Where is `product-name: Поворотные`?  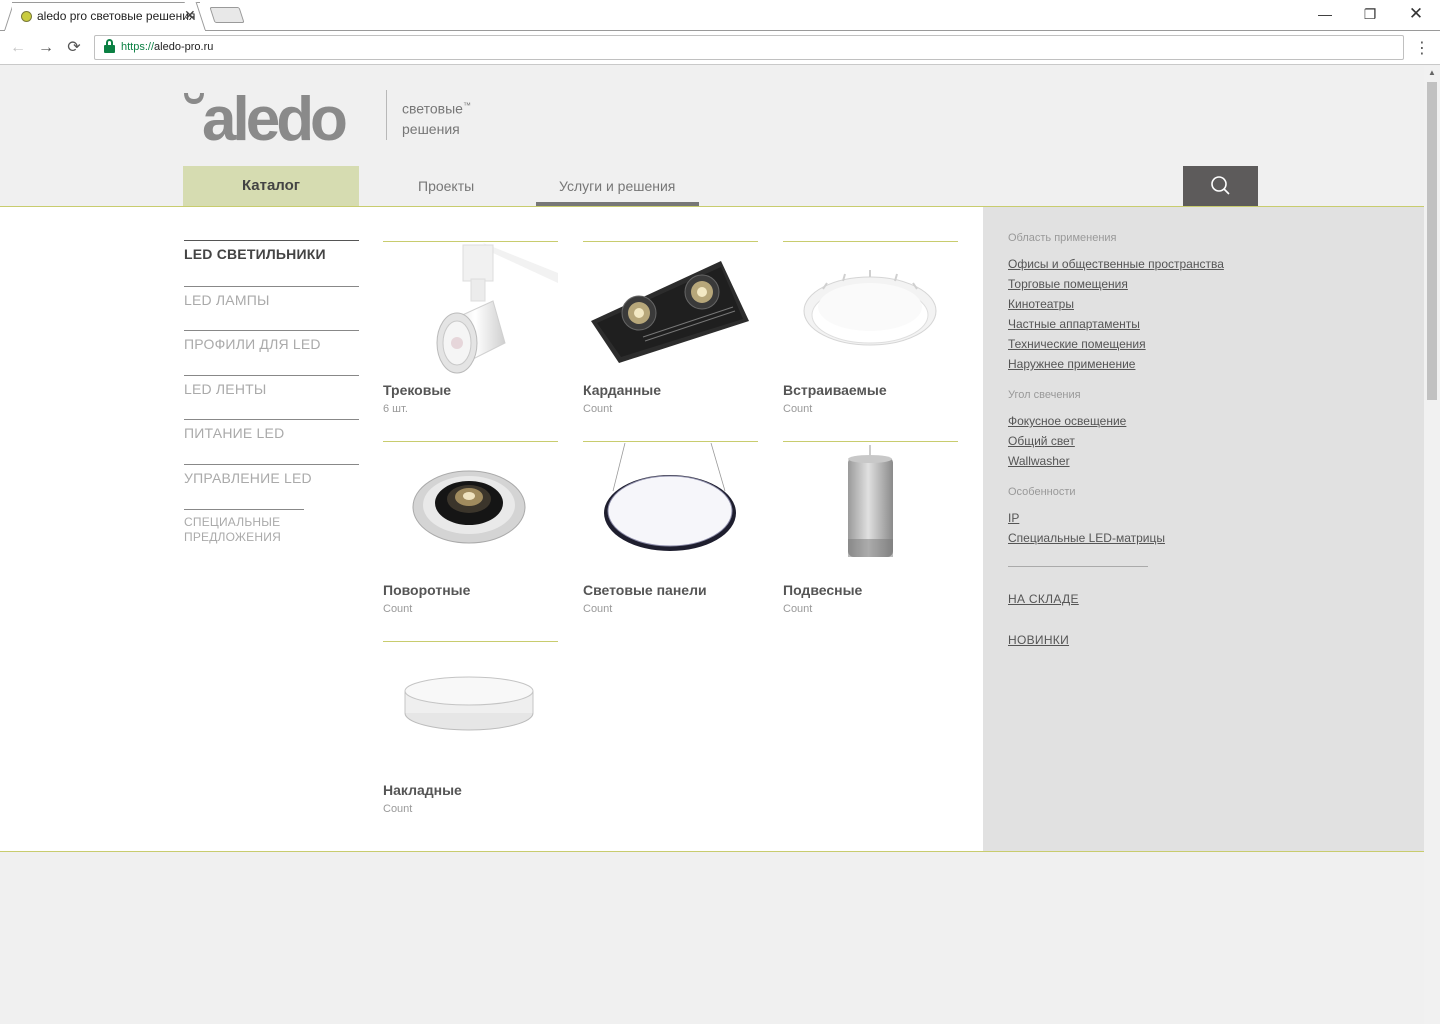 product-name: Поворотные is located at coordinates (427, 590).